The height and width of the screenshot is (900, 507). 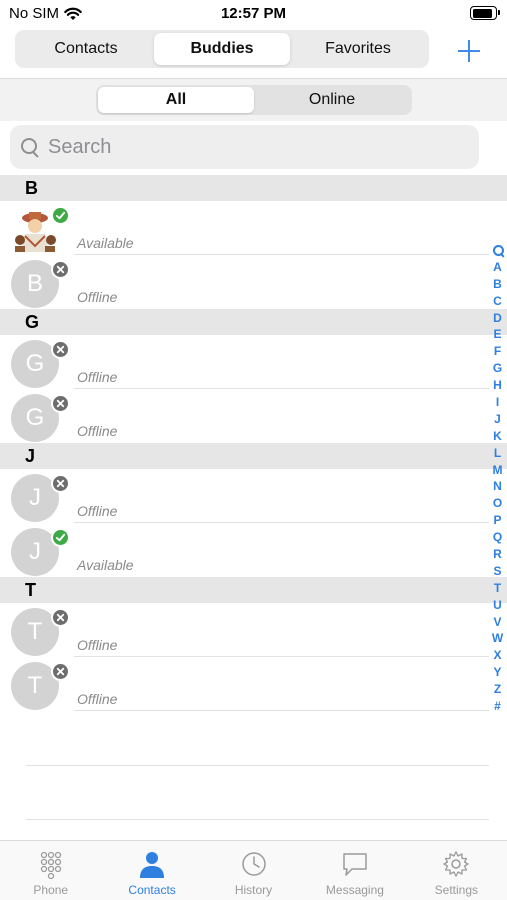 I want to click on index-letter: I, so click(x=497, y=402).